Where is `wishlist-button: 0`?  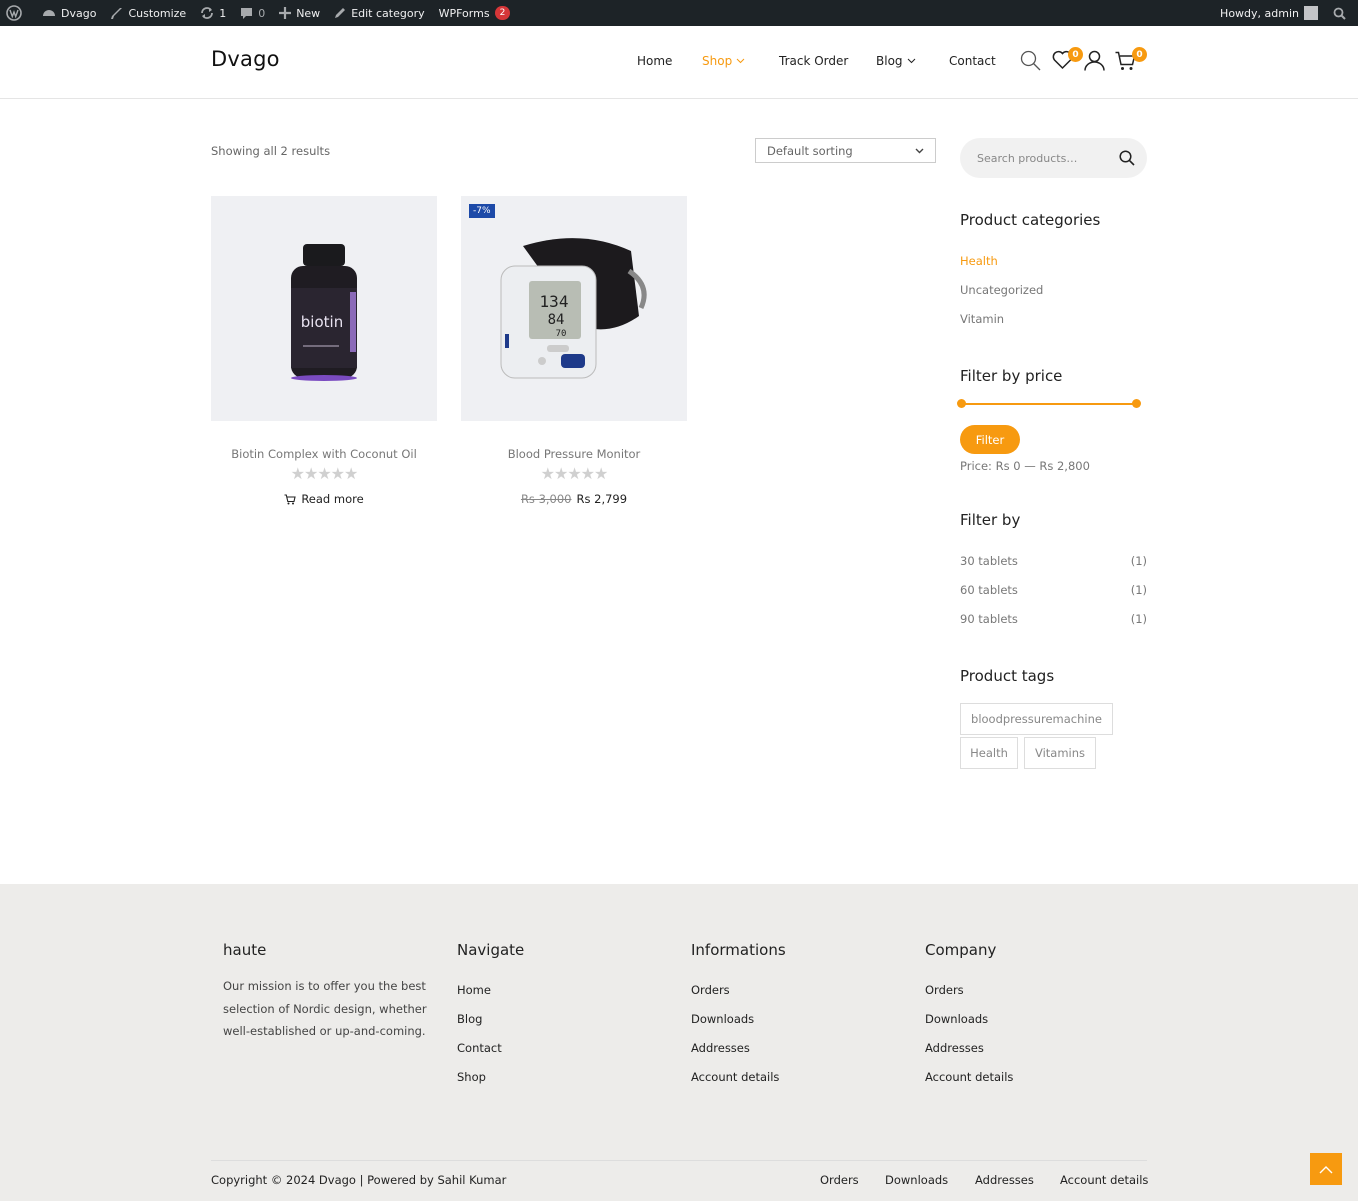
wishlist-button: 0 is located at coordinates (1067, 59).